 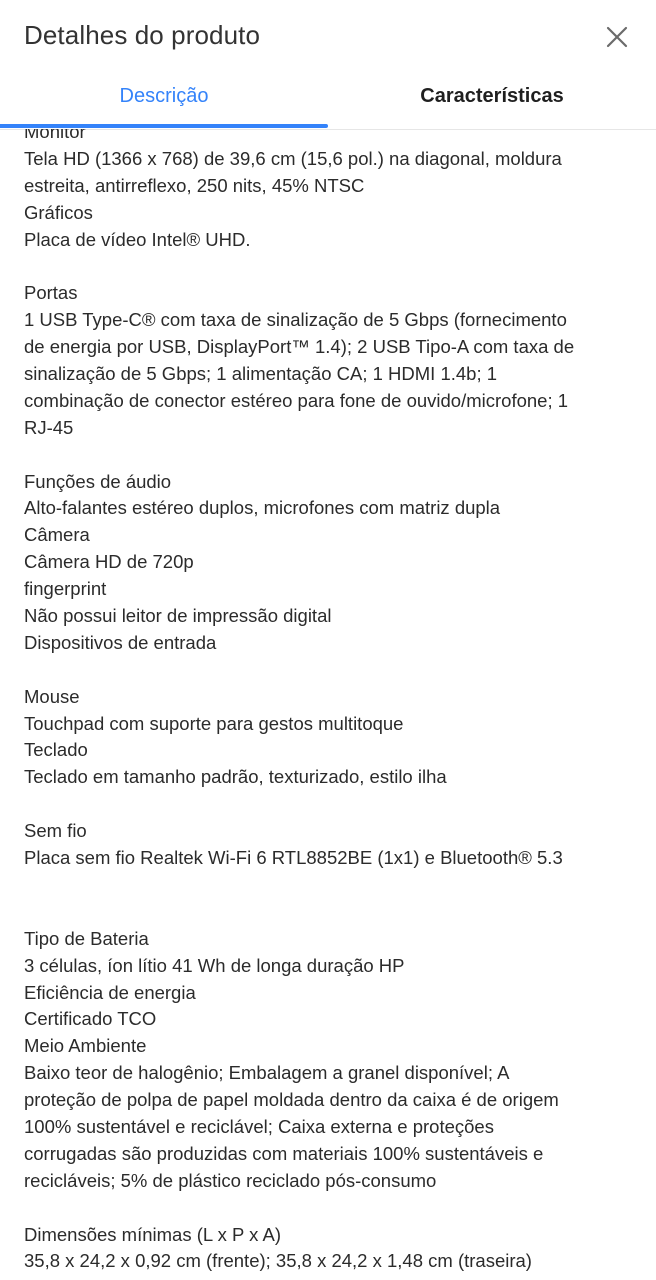 I want to click on close-button, so click(x=617, y=38).